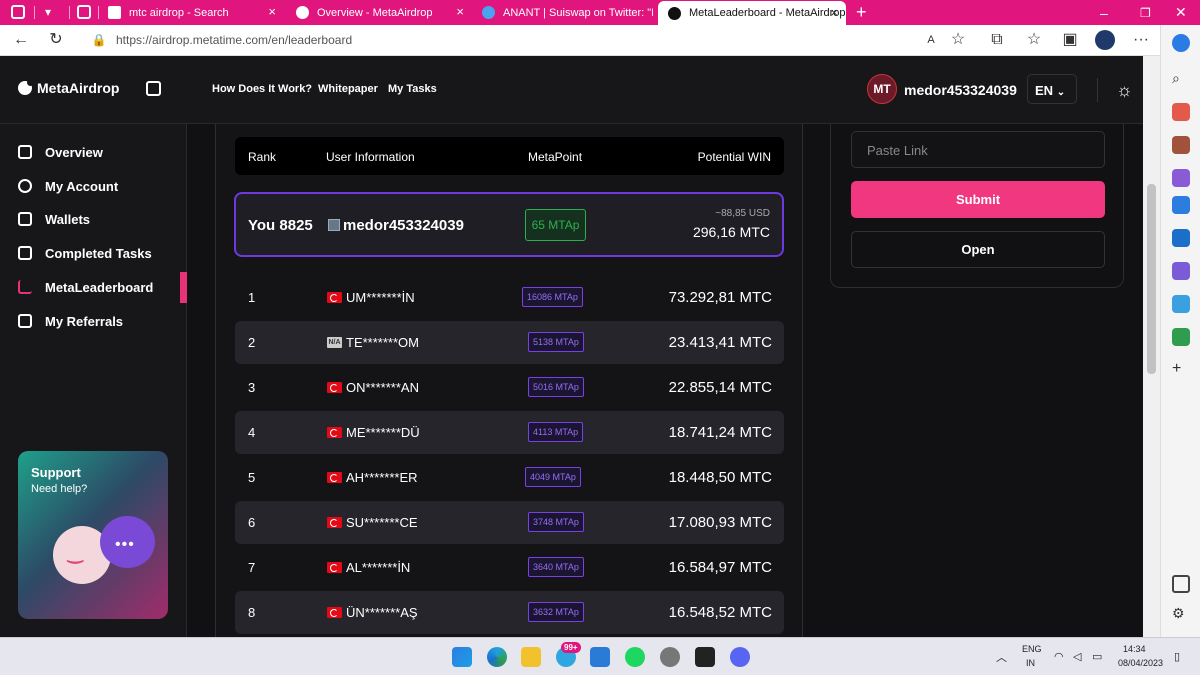 This screenshot has width=1200, height=675. I want to click on add-icon: +, so click(1181, 370).